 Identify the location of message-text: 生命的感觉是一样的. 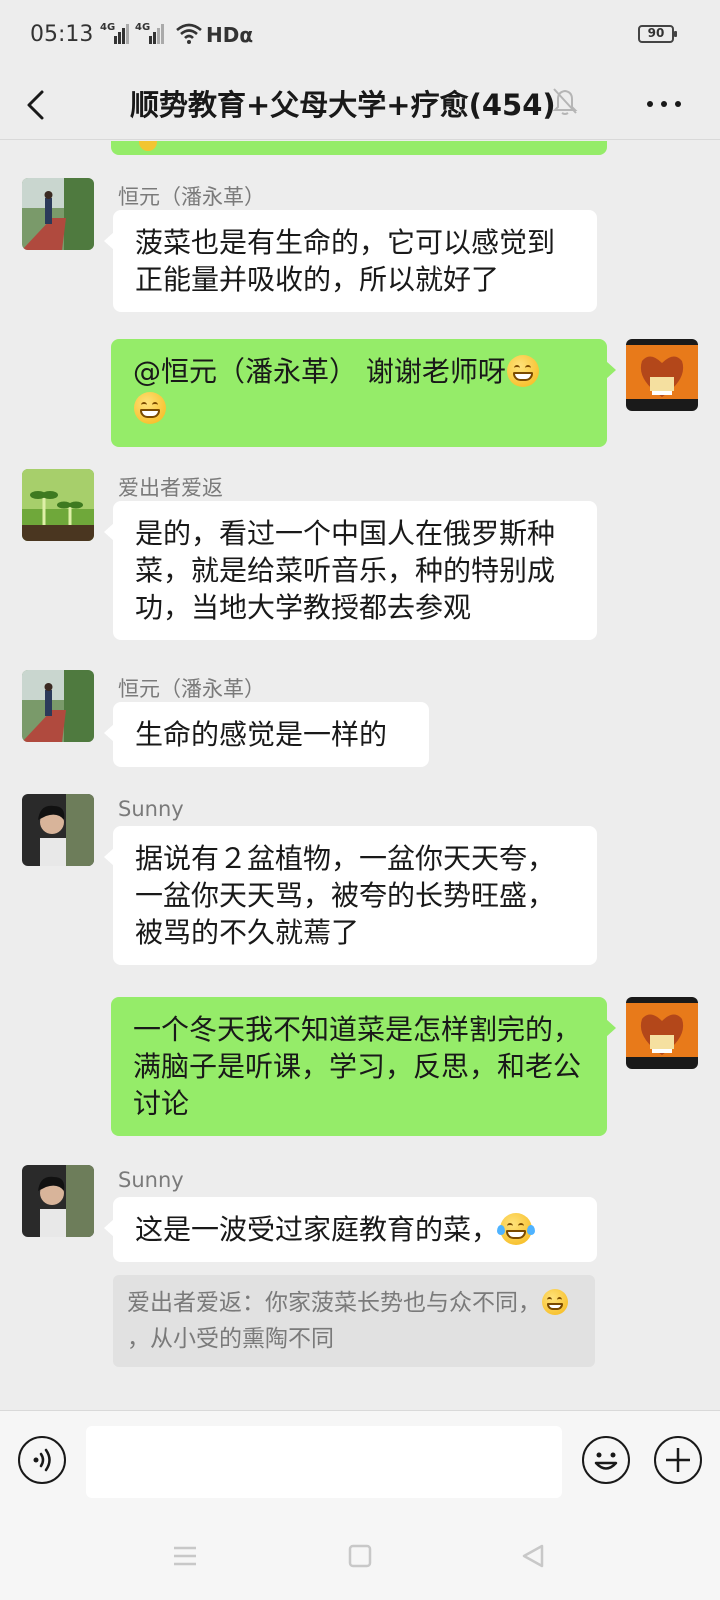
(261, 734).